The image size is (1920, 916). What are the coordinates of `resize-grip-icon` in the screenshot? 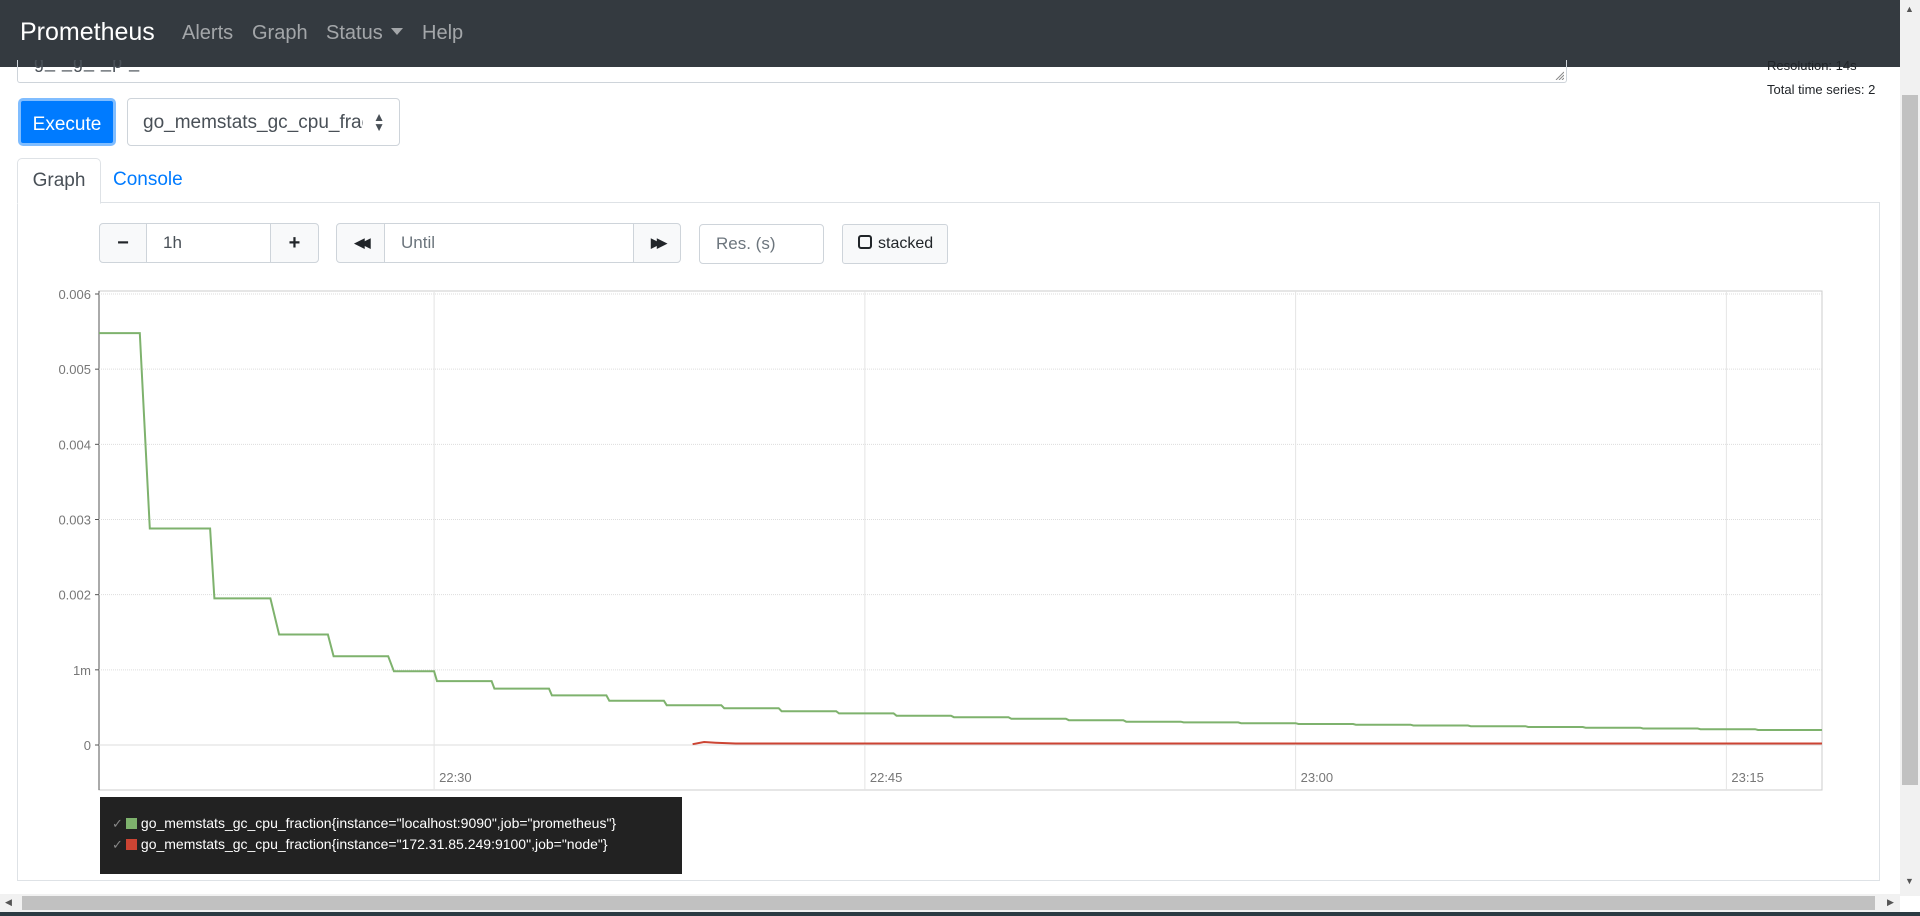 It's located at (1559, 75).